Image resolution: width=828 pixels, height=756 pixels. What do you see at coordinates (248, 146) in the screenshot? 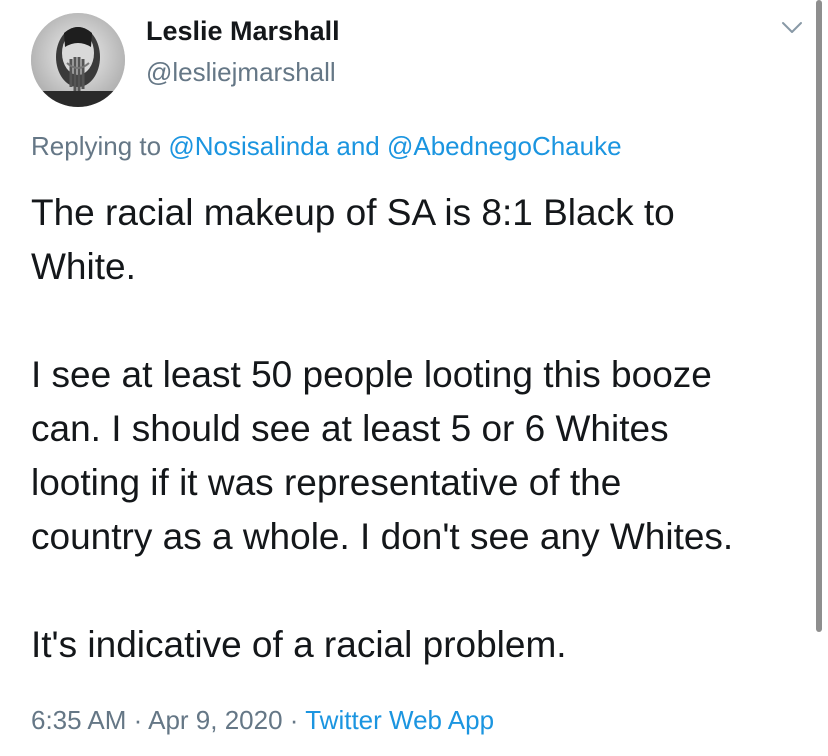
I see `mention-link-nosisalinda: @Nosisalinda` at bounding box center [248, 146].